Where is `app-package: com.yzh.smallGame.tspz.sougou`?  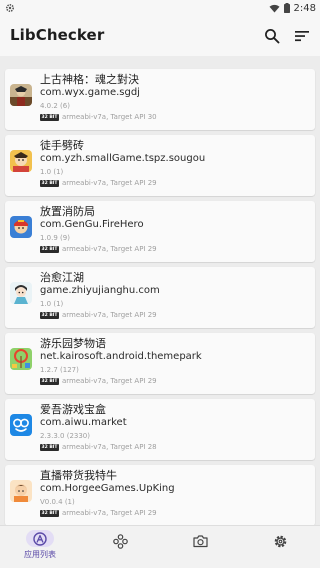
app-package: com.yzh.smallGame.tspz.sougou is located at coordinates (123, 158).